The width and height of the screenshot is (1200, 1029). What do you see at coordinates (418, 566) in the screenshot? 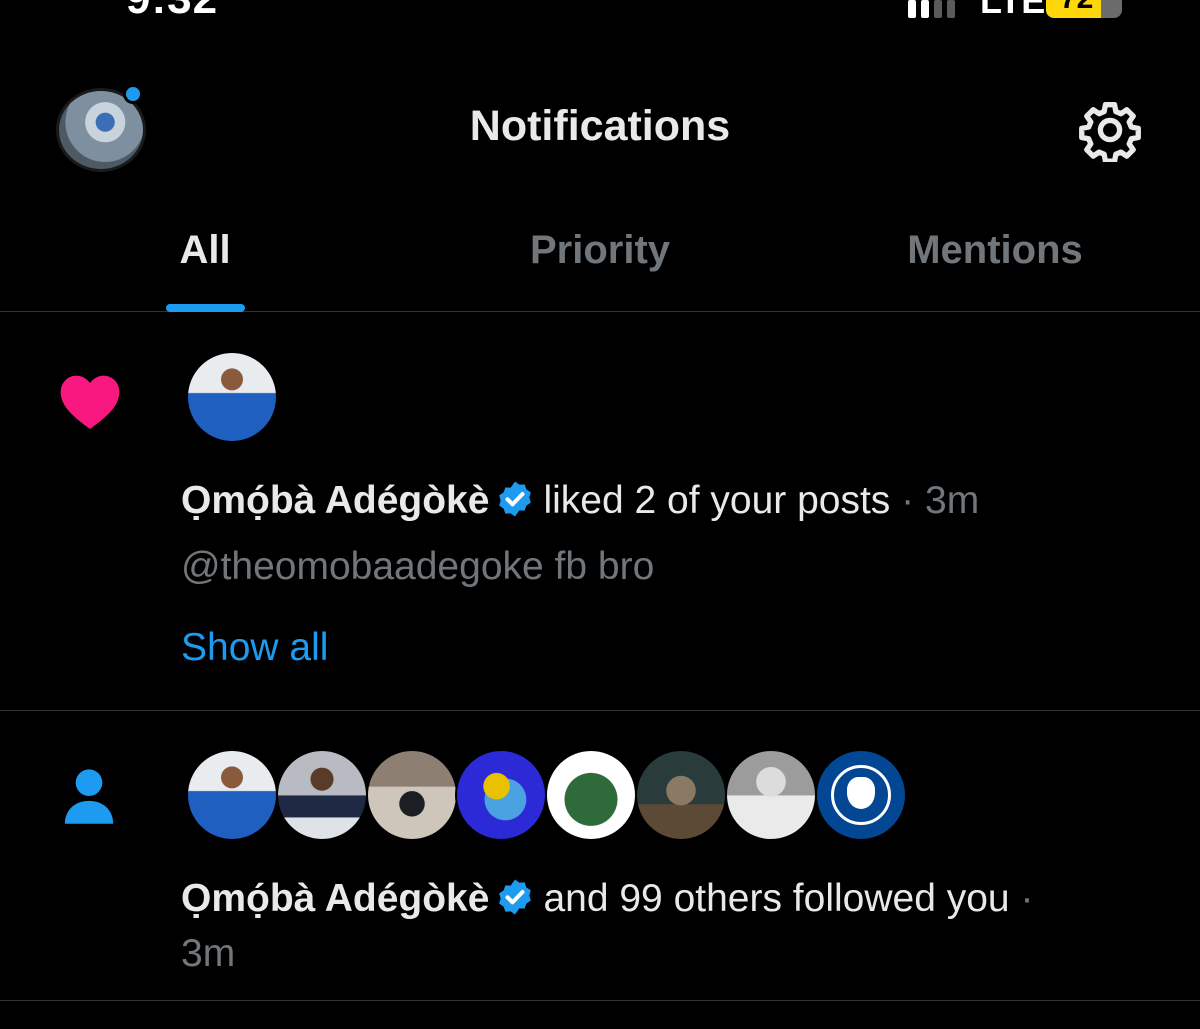
I see `post-snippet: @theomobaadegoke fb bro` at bounding box center [418, 566].